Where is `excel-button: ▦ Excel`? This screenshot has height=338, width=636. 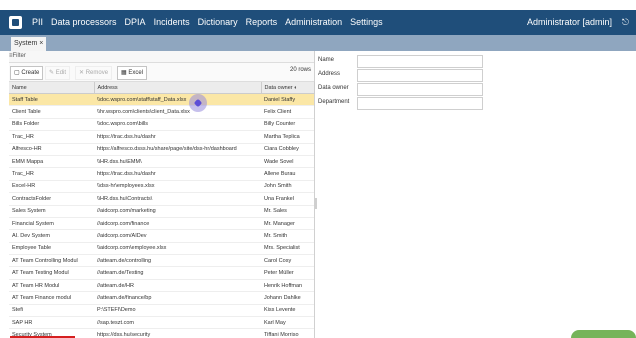 excel-button: ▦ Excel is located at coordinates (132, 73).